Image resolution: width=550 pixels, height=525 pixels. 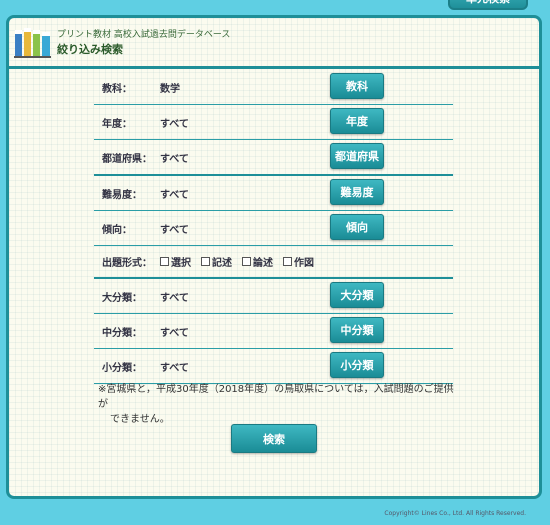 I want to click on format-label: 出題形式：, so click(x=127, y=263).